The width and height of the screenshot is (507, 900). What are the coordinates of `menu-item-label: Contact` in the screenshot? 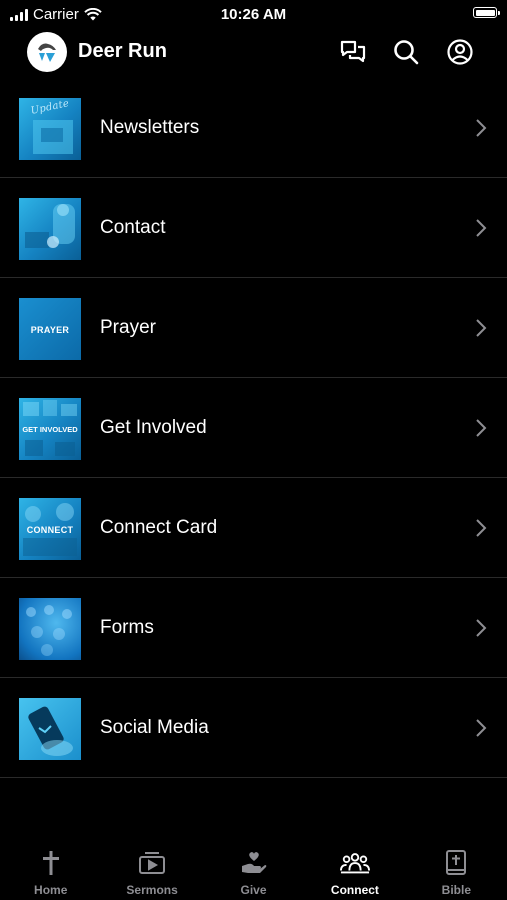 It's located at (133, 227).